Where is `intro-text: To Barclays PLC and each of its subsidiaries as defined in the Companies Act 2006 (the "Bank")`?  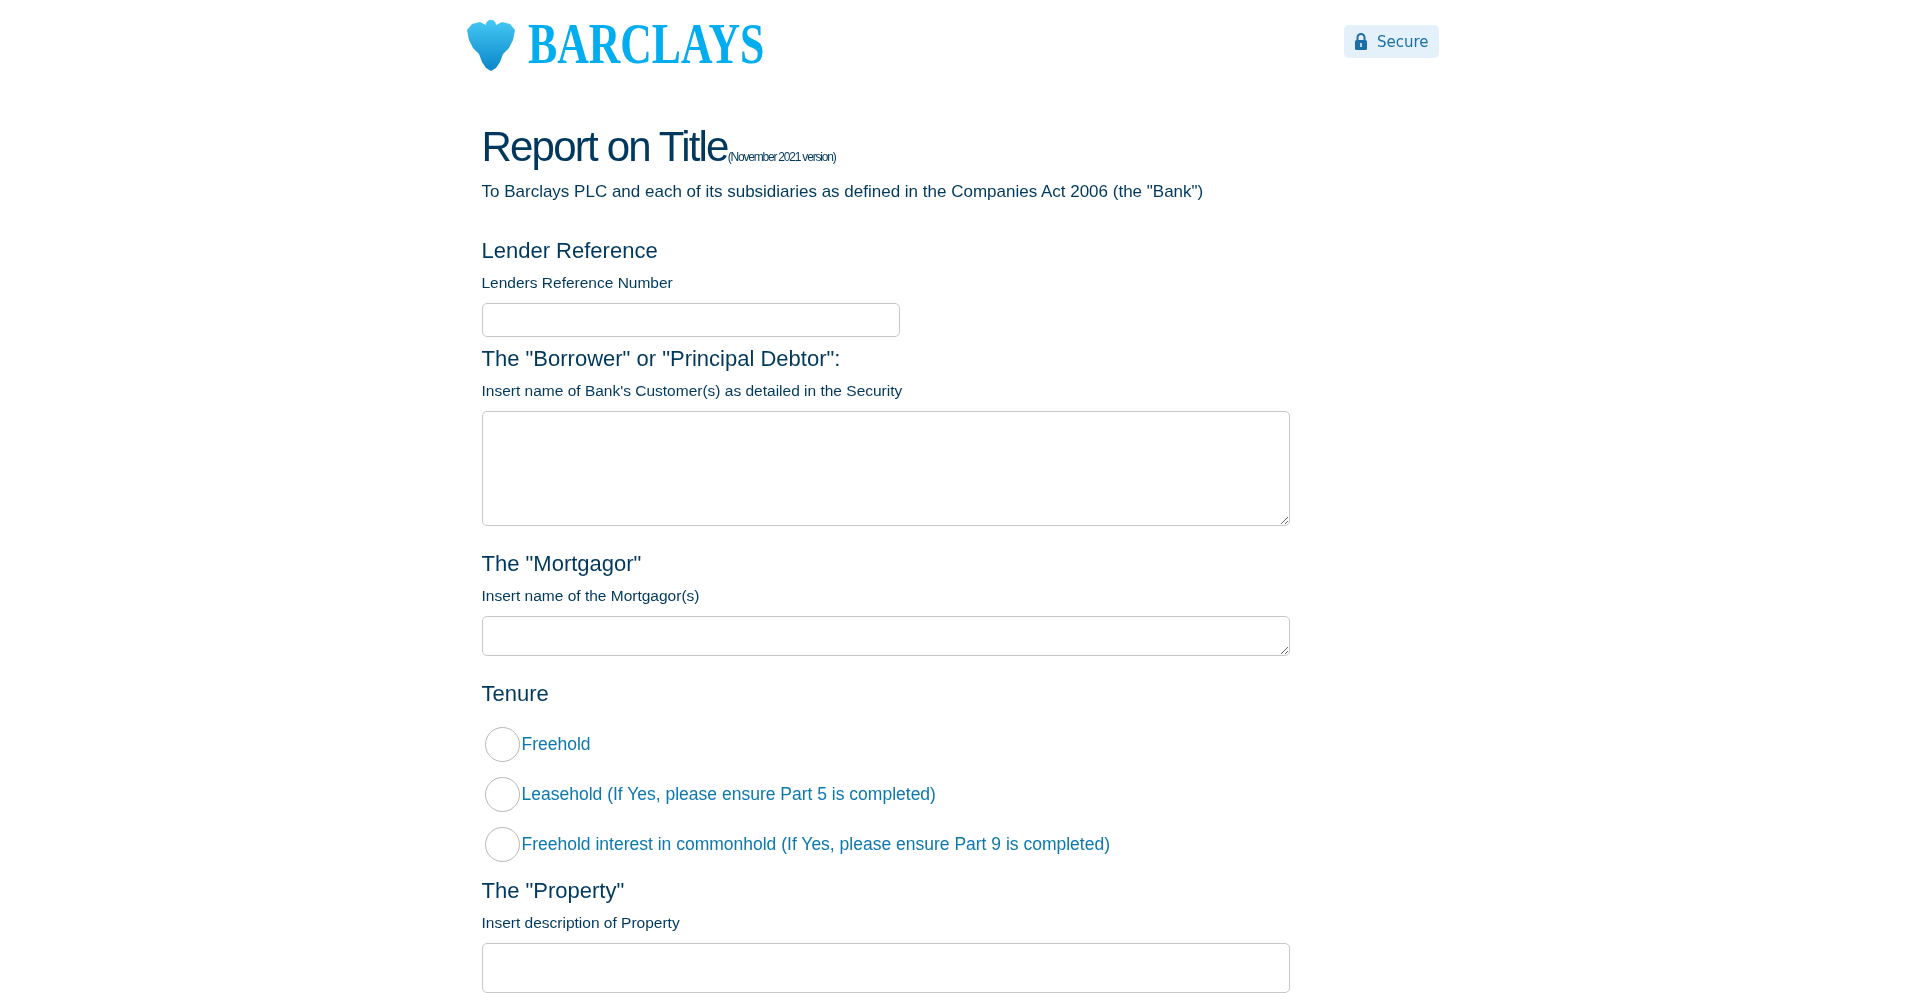 intro-text: To Barclays PLC and each of its subsidiaries as defined in the Companies Act 2006 (the "Bank") is located at coordinates (843, 192).